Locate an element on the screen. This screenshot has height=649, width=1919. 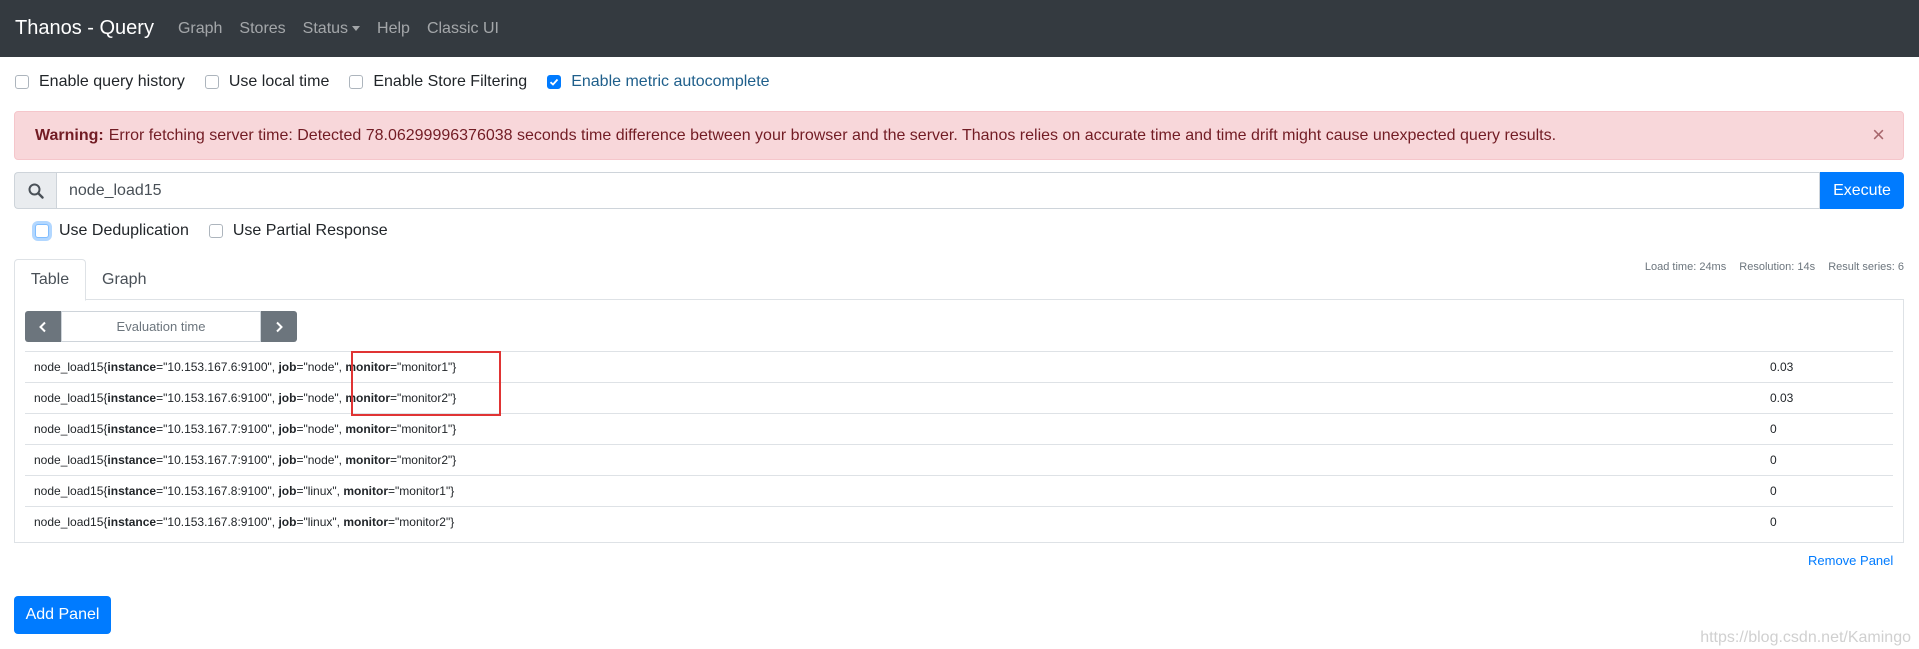
close-icon: × is located at coordinates (1878, 135).